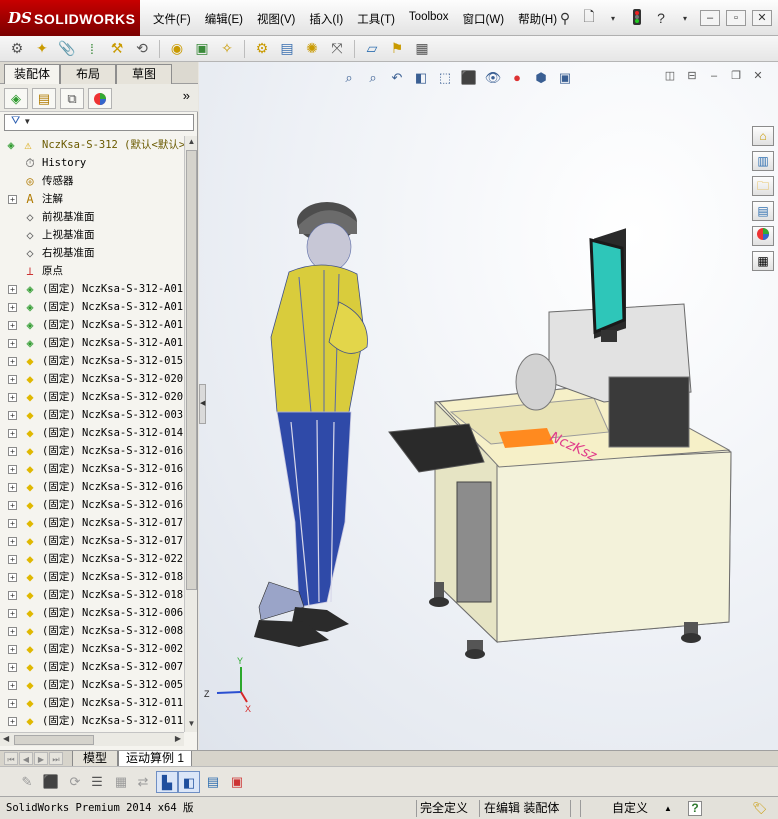 The width and height of the screenshot is (778, 819). Describe the element at coordinates (630, 808) in the screenshot. I see `status-units: 自定义` at that location.